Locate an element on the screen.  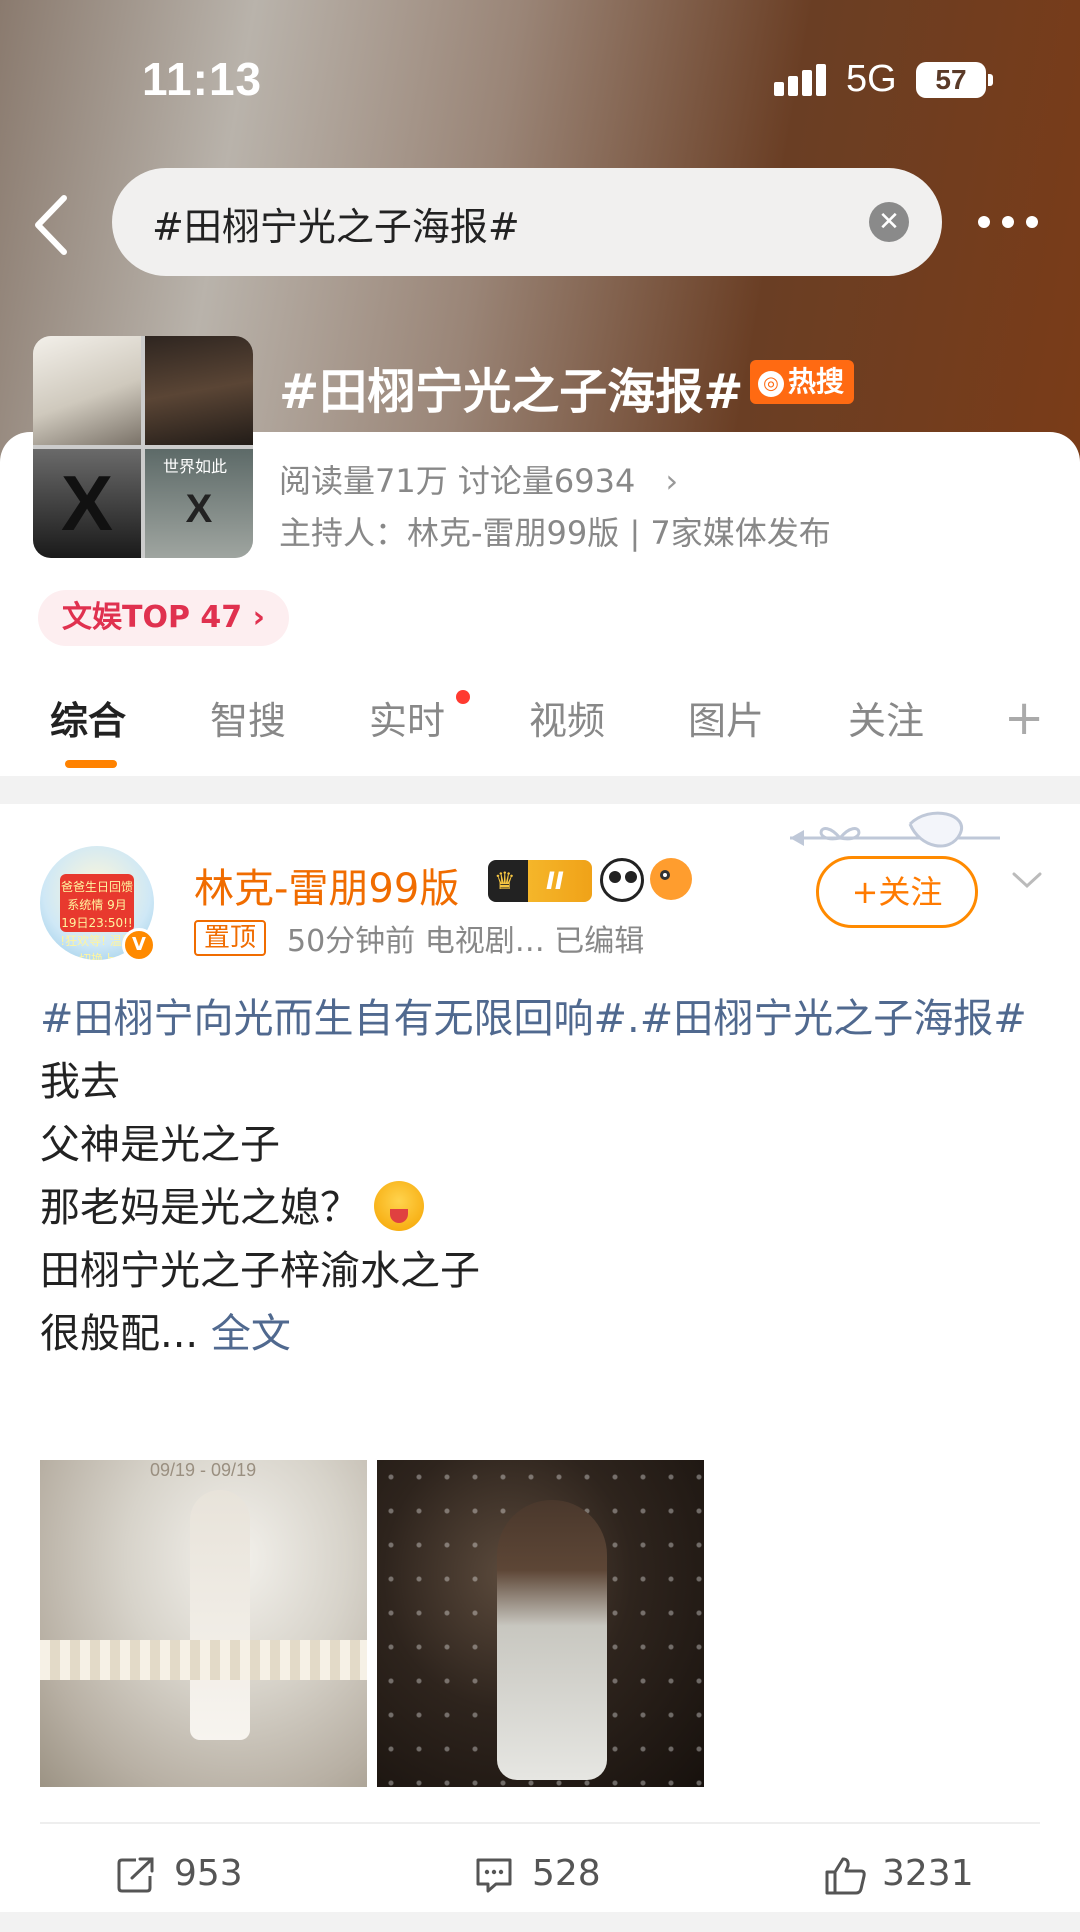
hot-search-icon: ◎ is located at coordinates (771, 384).